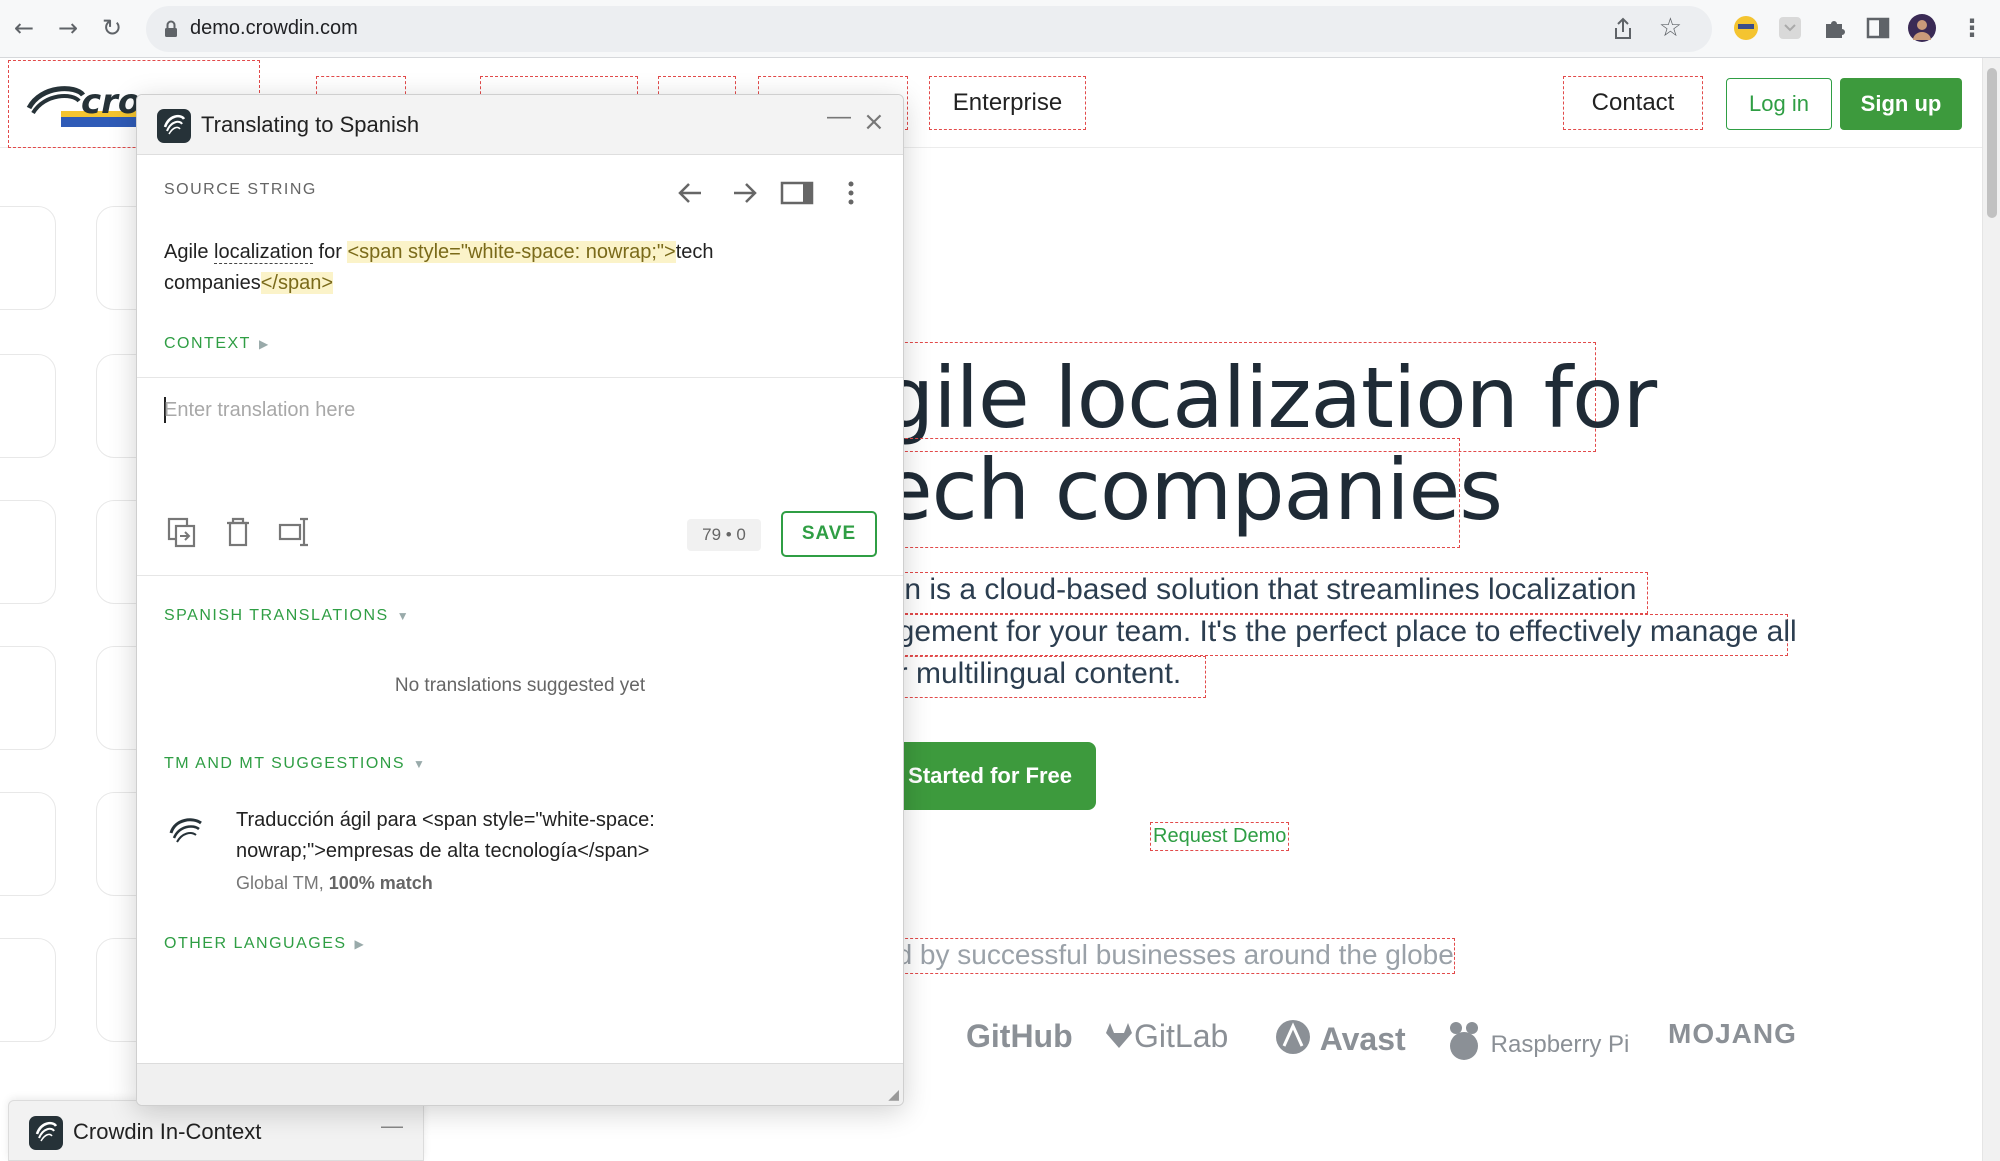 This screenshot has width=2000, height=1161. Describe the element at coordinates (1922, 28) in the screenshot. I see `profile-avatar` at that location.